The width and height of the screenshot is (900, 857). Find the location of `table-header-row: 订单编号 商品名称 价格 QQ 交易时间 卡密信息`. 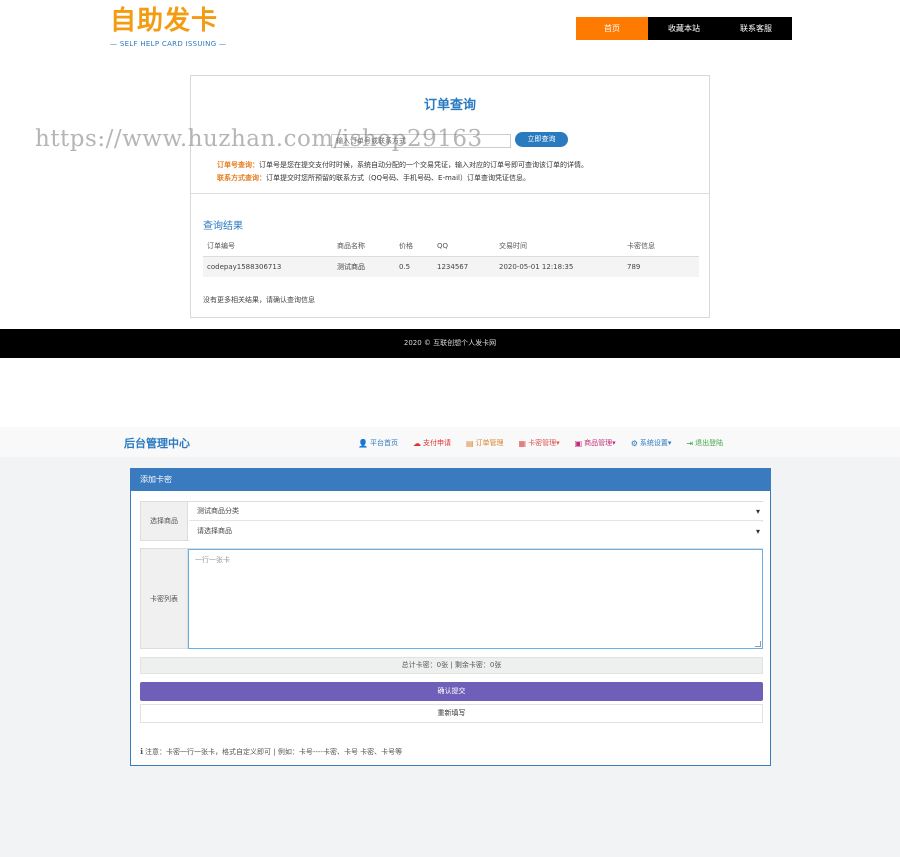

table-header-row: 订单编号 商品名称 价格 QQ 交易时间 卡密信息 is located at coordinates (451, 246).